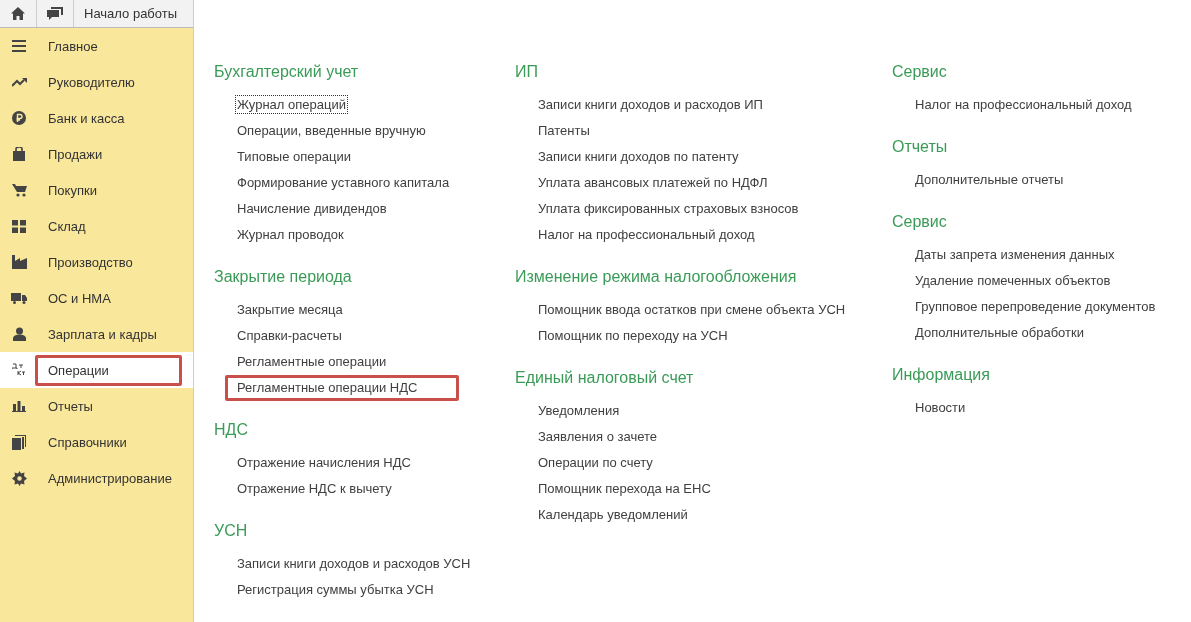 This screenshot has width=1191, height=622. Describe the element at coordinates (342, 388) in the screenshot. I see `menu-link: Регламентные операции НДС` at that location.